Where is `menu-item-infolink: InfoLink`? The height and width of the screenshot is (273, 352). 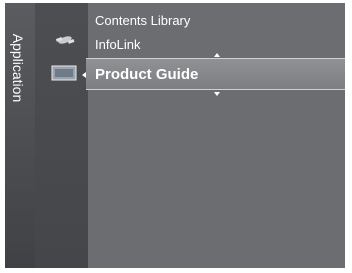 menu-item-infolink: InfoLink is located at coordinates (118, 44).